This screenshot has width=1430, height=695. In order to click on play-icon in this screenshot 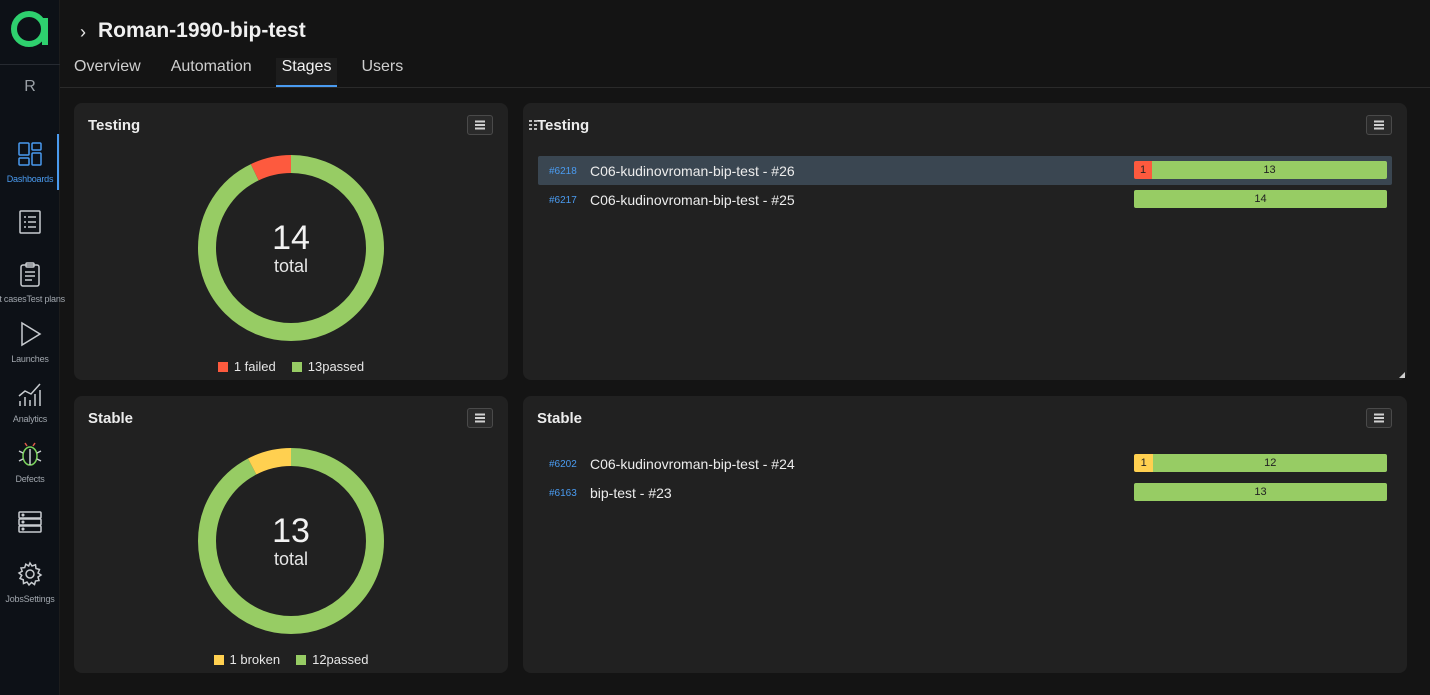, I will do `click(31, 334)`.